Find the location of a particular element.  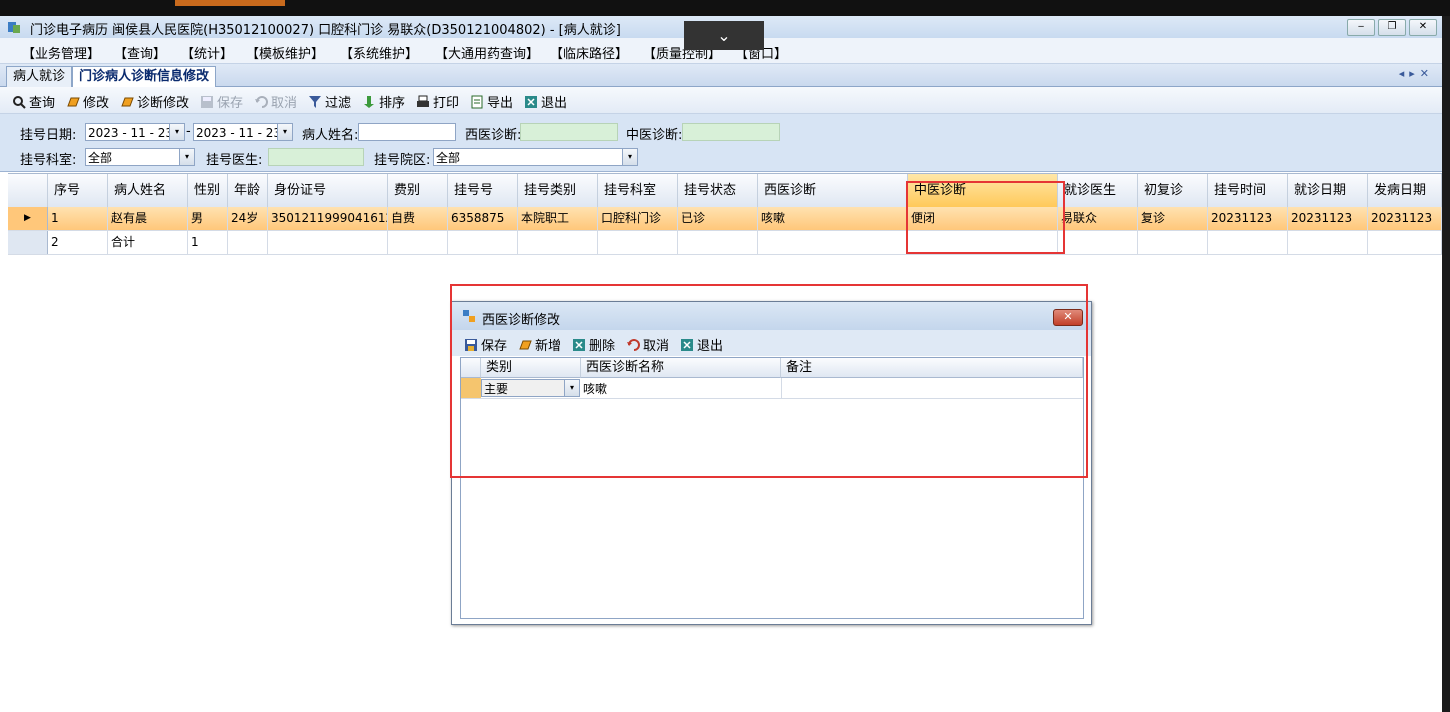

col-header-first-return: 初复诊 is located at coordinates (1173, 190).